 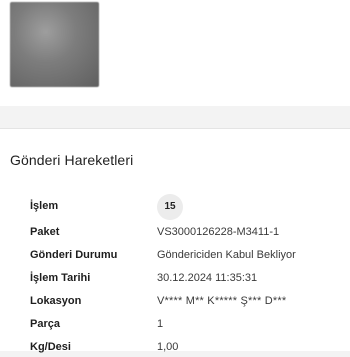 I want to click on detail-label: Kg/Desi, so click(x=50, y=347).